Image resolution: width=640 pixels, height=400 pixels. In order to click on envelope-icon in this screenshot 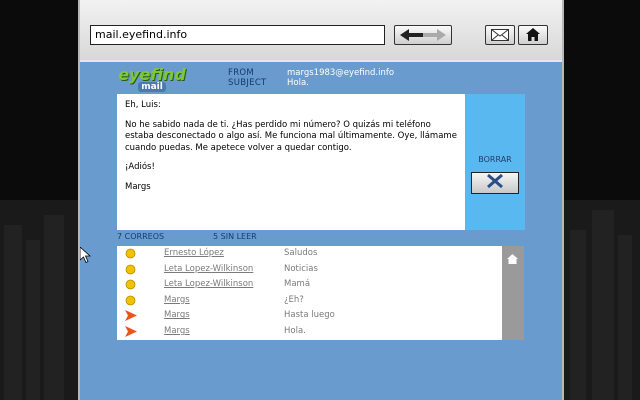, I will do `click(500, 35)`.